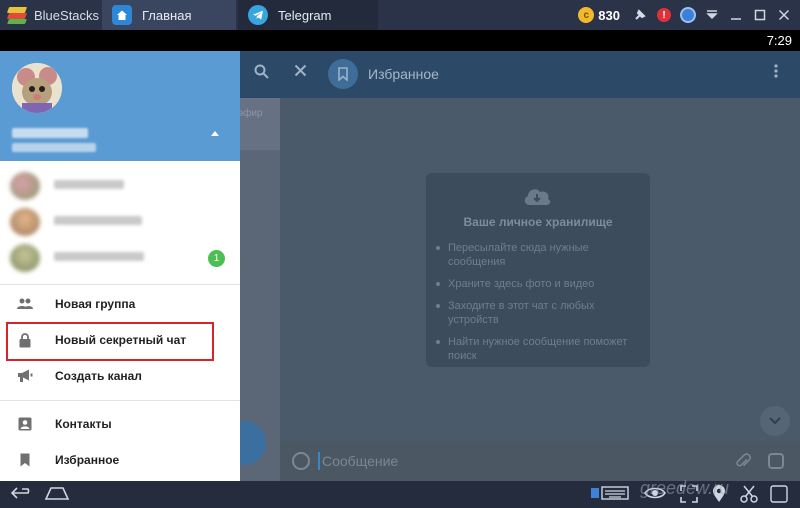  I want to click on keyboard-icon, so click(610, 494).